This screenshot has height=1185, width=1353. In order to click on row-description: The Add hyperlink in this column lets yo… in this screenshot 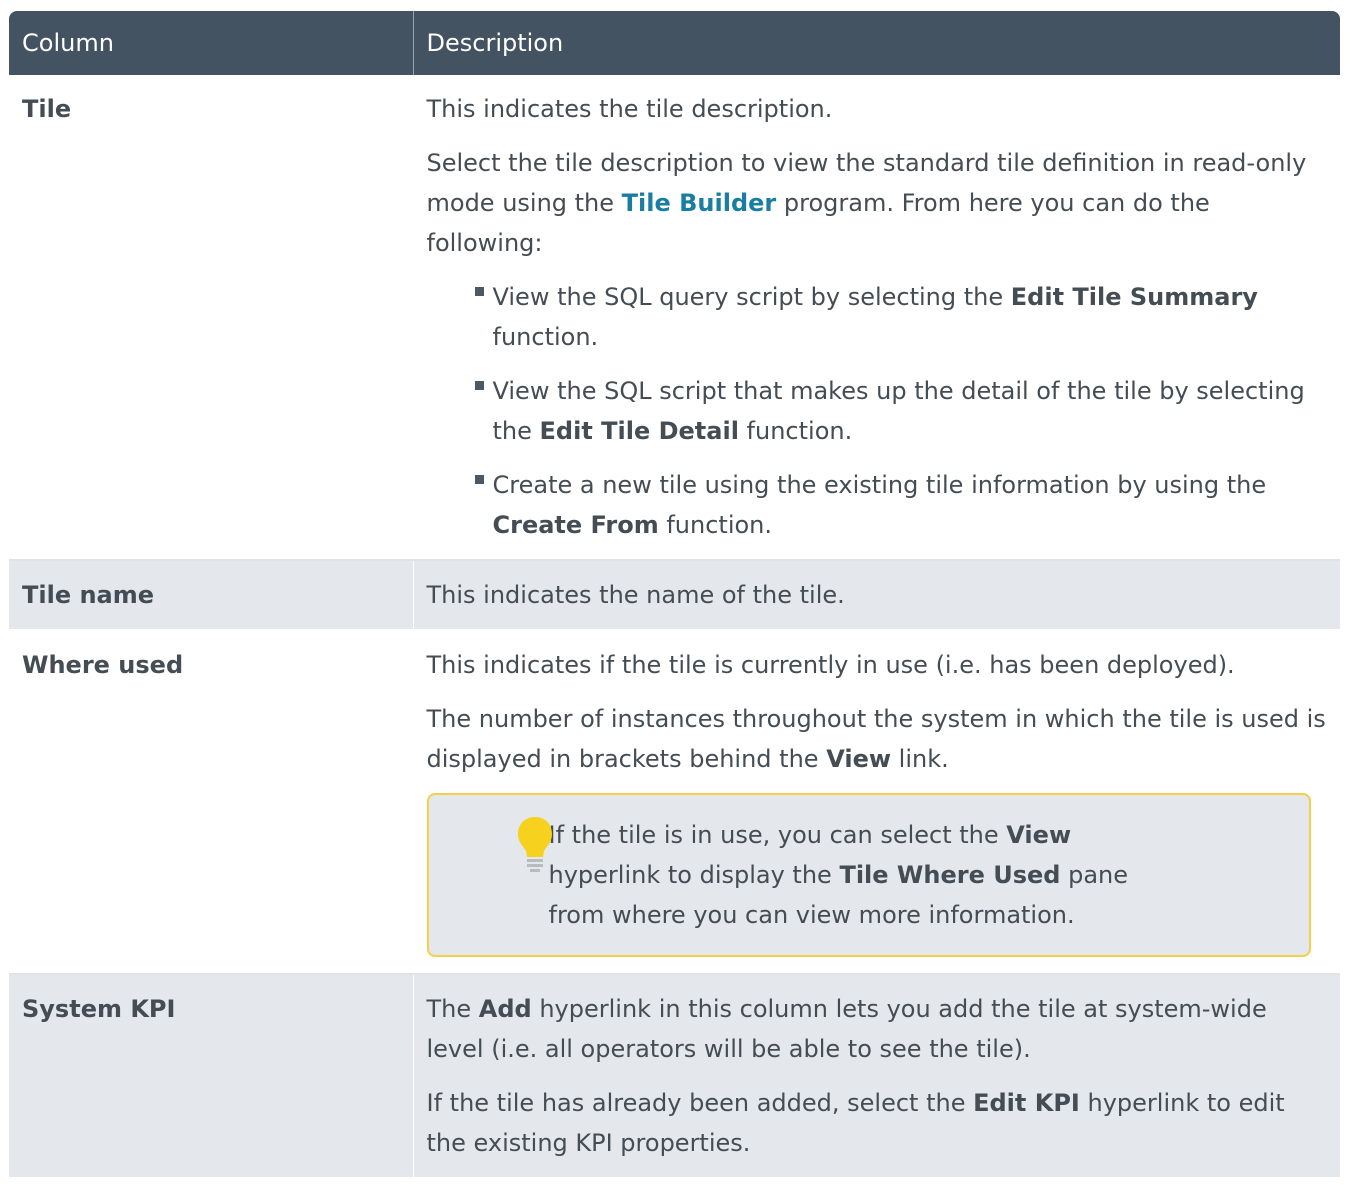, I will do `click(876, 1076)`.